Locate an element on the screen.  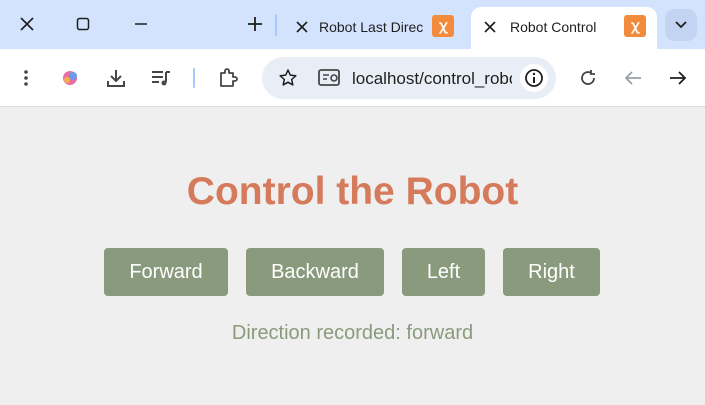
left-button: Left is located at coordinates (443, 272).